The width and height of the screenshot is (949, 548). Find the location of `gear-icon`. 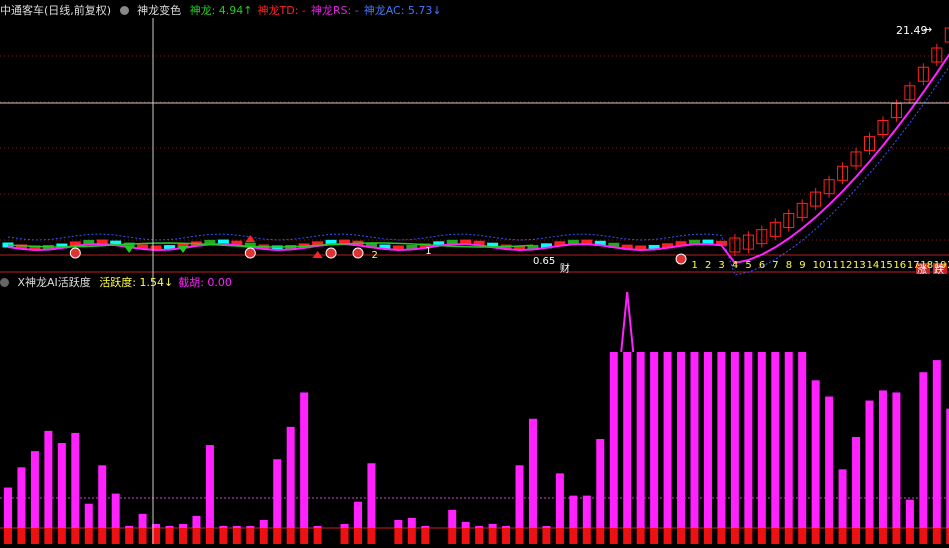

gear-icon is located at coordinates (124, 10).